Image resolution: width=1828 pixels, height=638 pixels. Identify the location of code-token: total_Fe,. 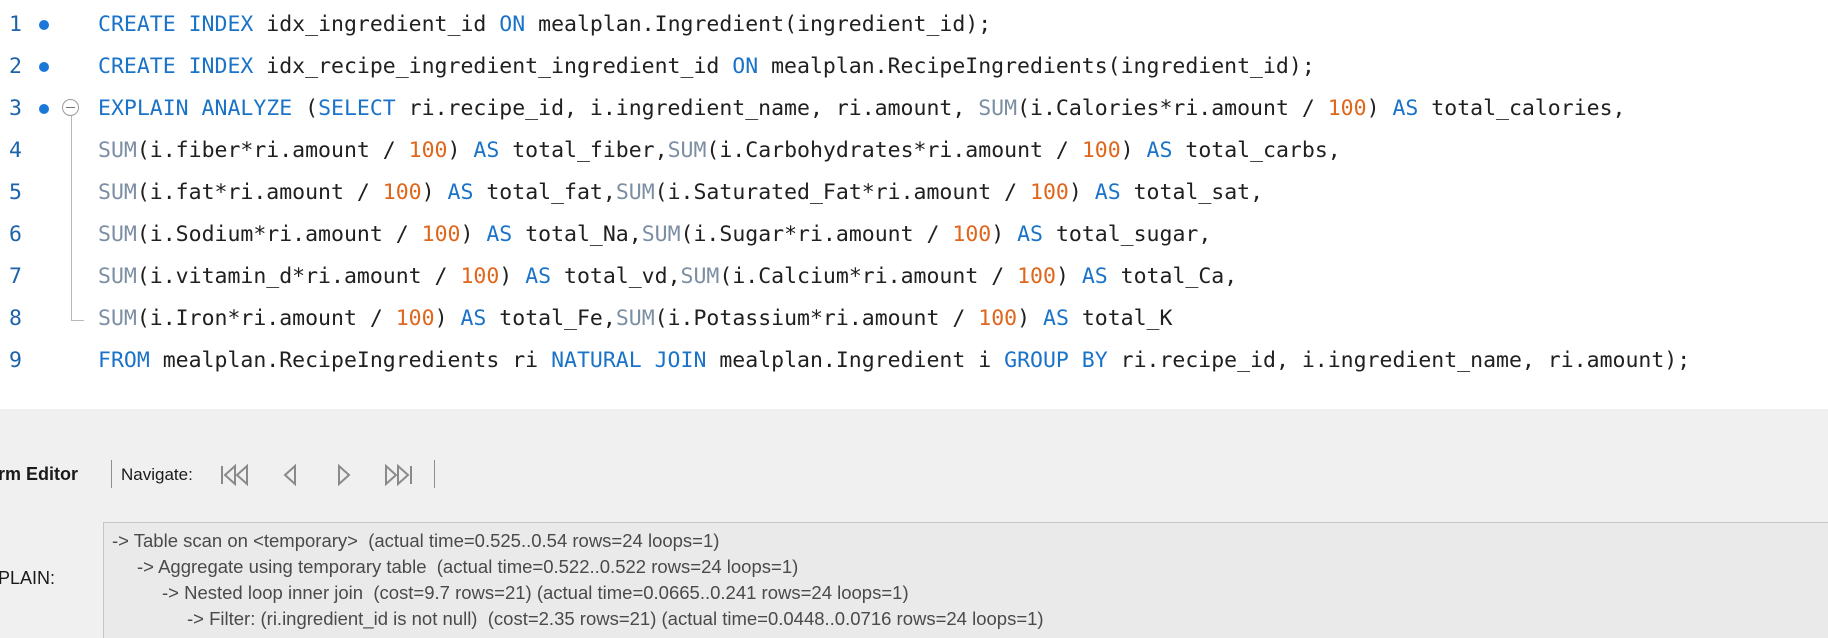
(551, 318).